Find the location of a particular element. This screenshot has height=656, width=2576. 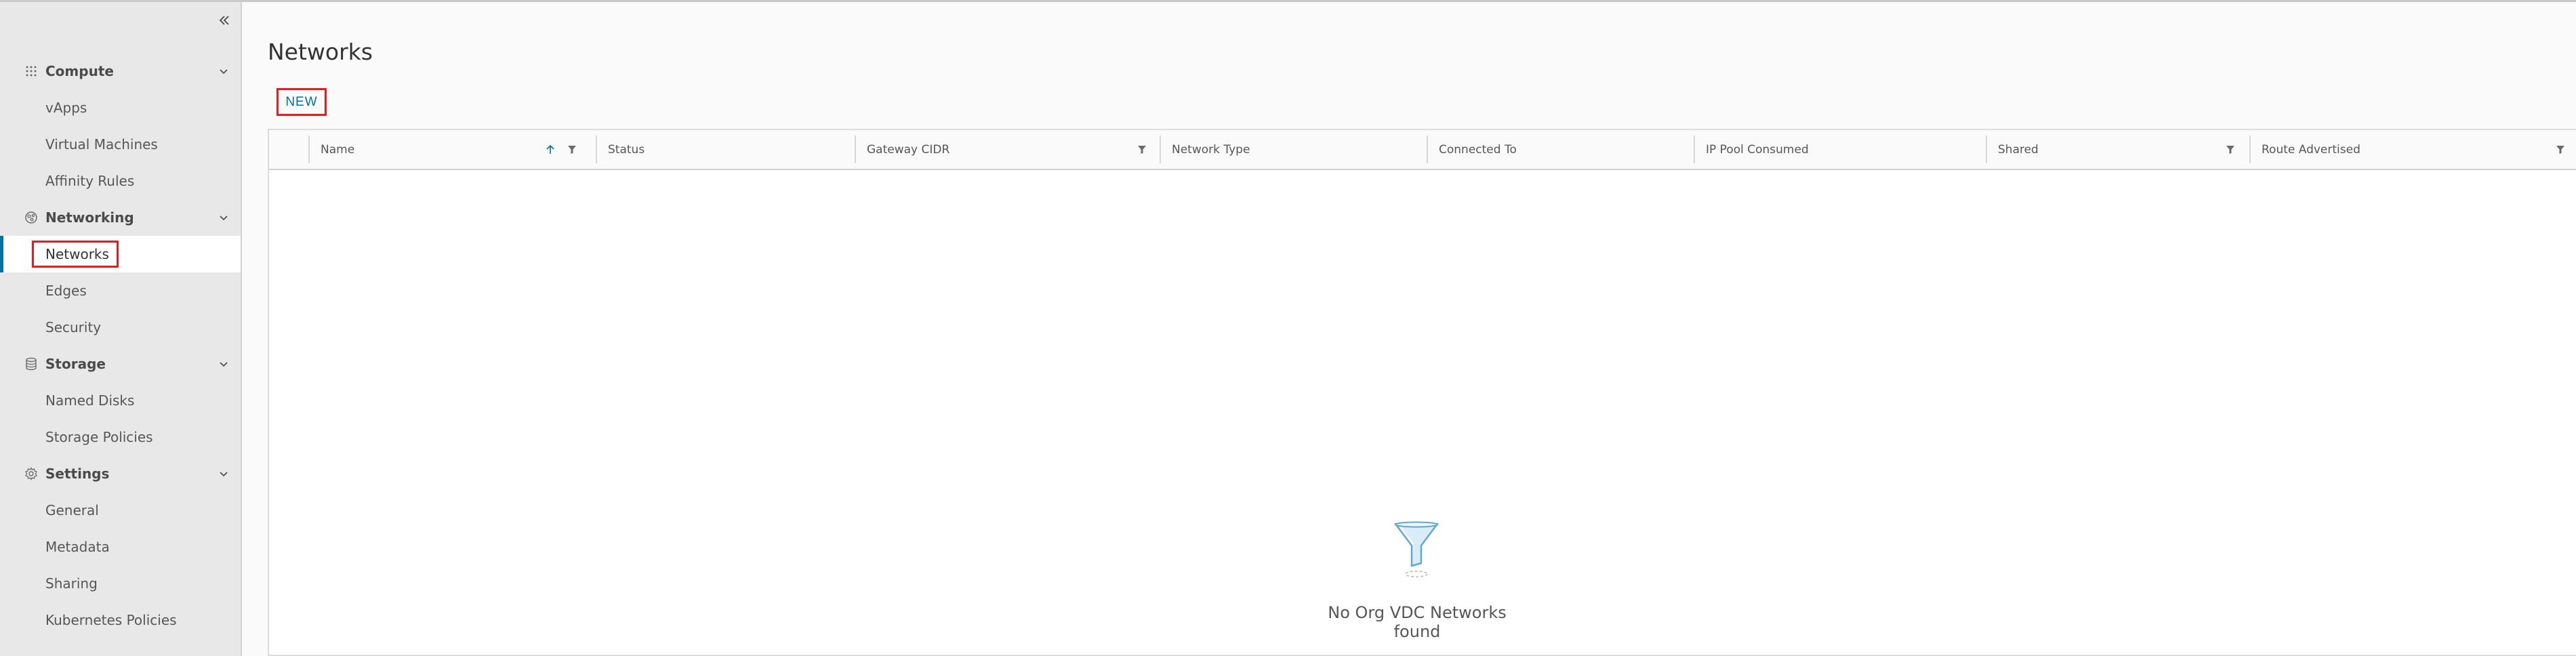

nav-group-label: Settings is located at coordinates (77, 474).